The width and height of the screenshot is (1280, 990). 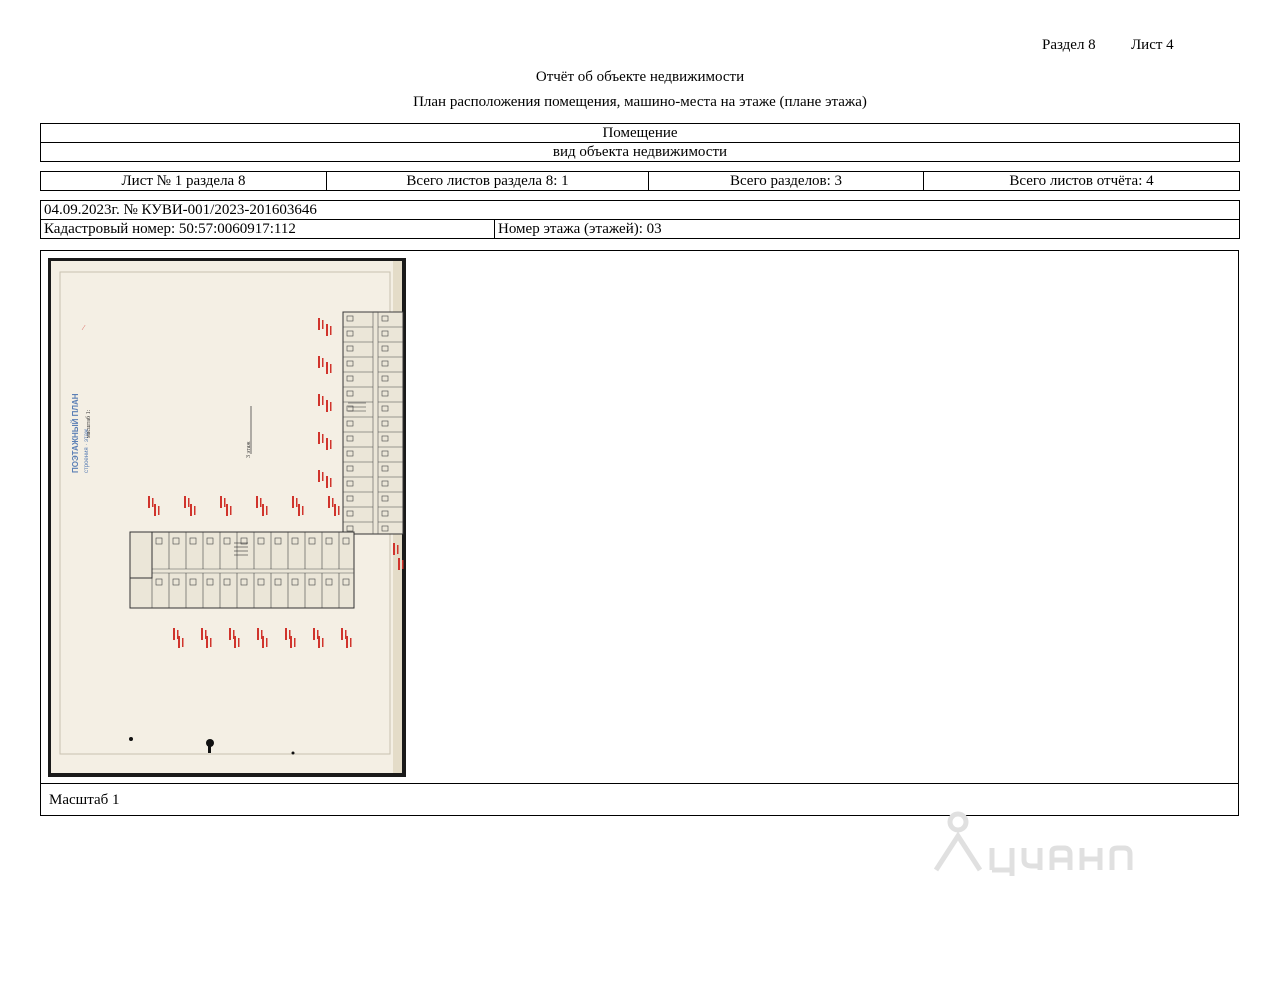 I want to click on total-report-sheets: Всего листов отчёта: 4, so click(x=1081, y=181).